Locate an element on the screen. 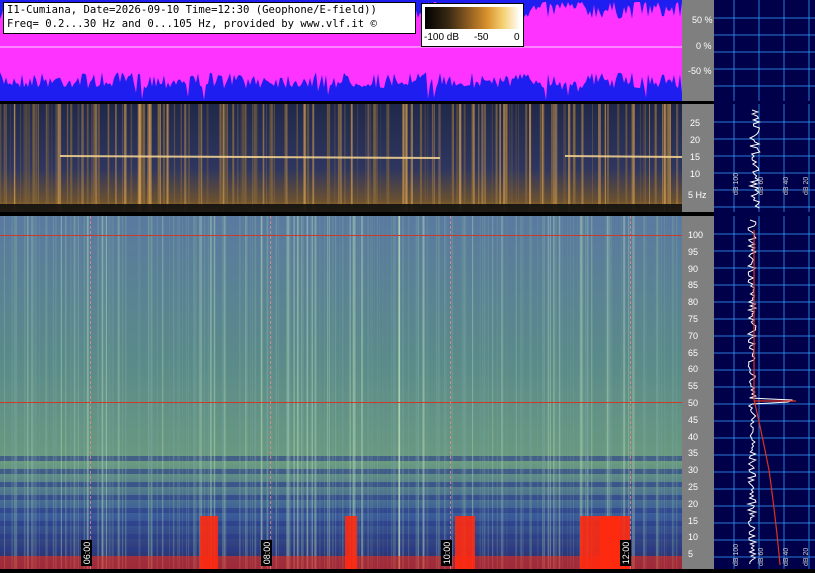 This screenshot has width=815, height=573. efield-tick: 85 is located at coordinates (693, 285).